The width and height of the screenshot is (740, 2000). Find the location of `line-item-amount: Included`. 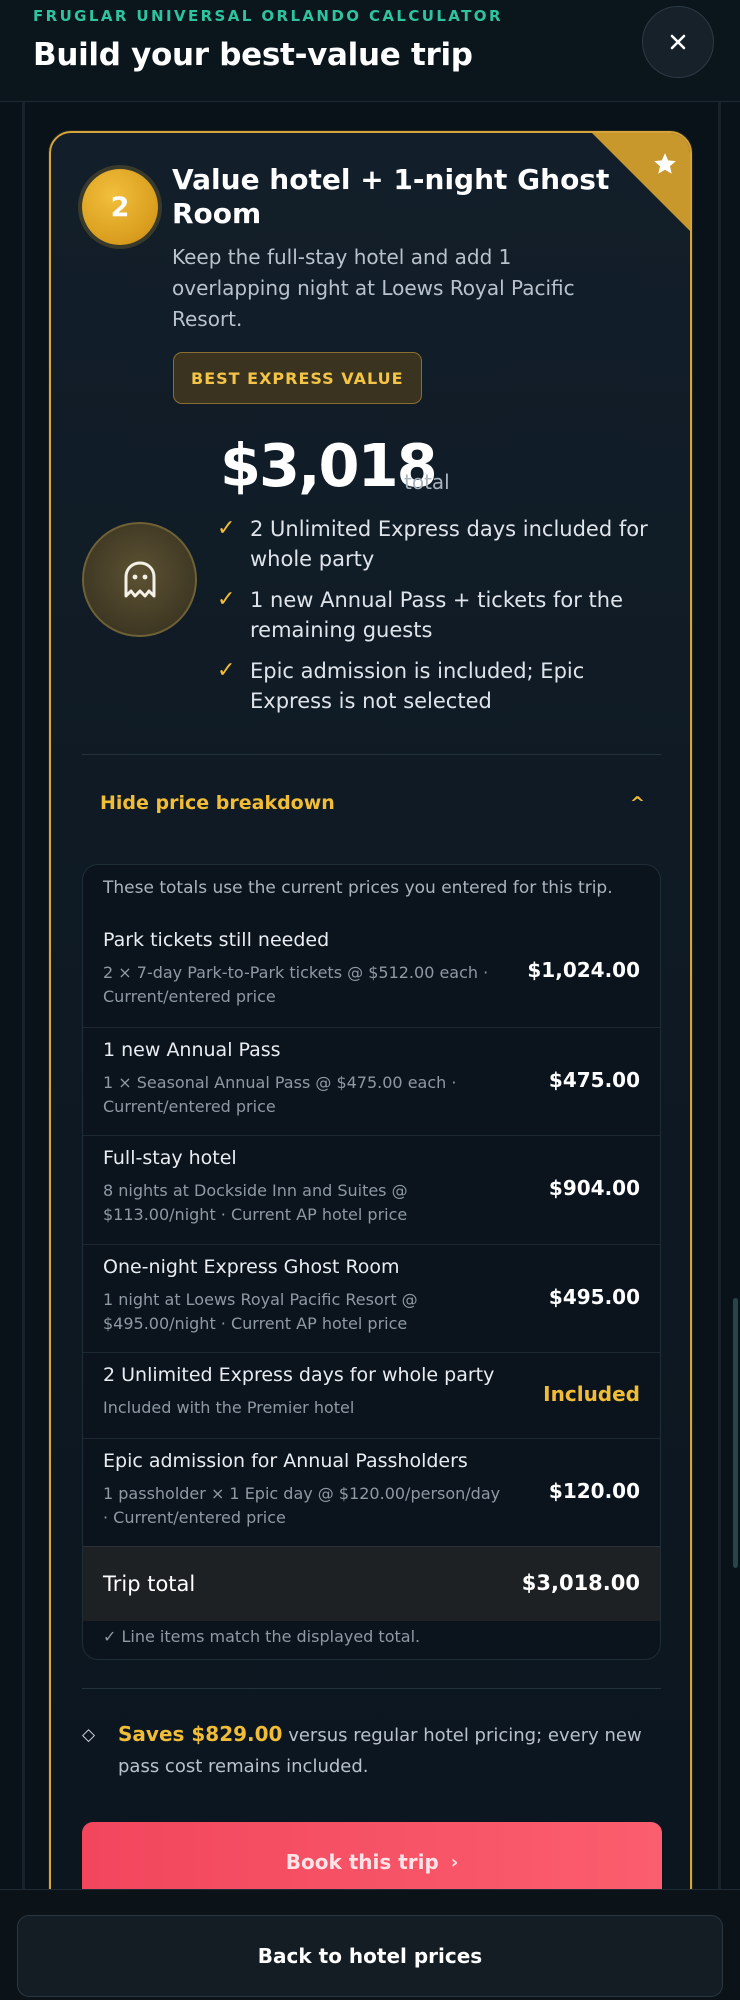

line-item-amount: Included is located at coordinates (591, 1394).